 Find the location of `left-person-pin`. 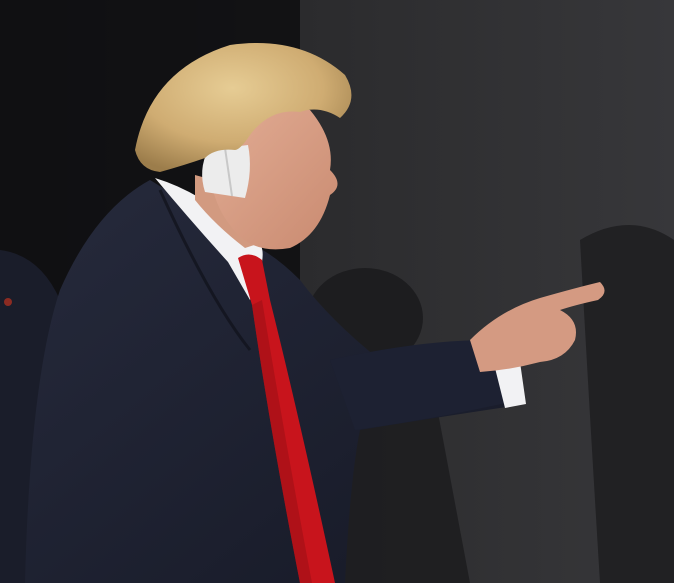

left-person-pin is located at coordinates (8, 302).